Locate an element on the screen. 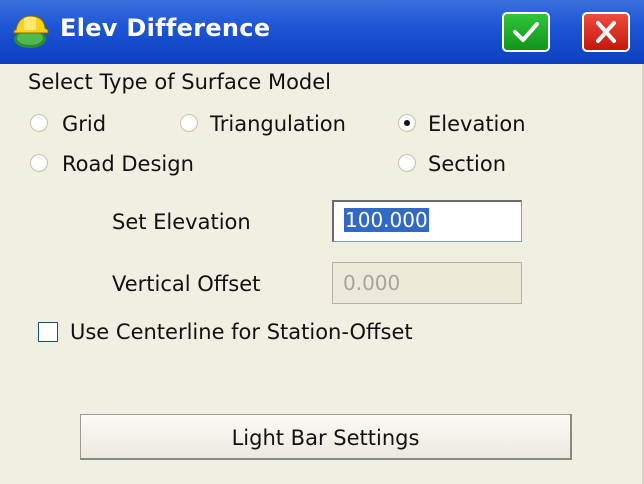  light-bar-settings-label: Light Bar Settings is located at coordinates (325, 438).